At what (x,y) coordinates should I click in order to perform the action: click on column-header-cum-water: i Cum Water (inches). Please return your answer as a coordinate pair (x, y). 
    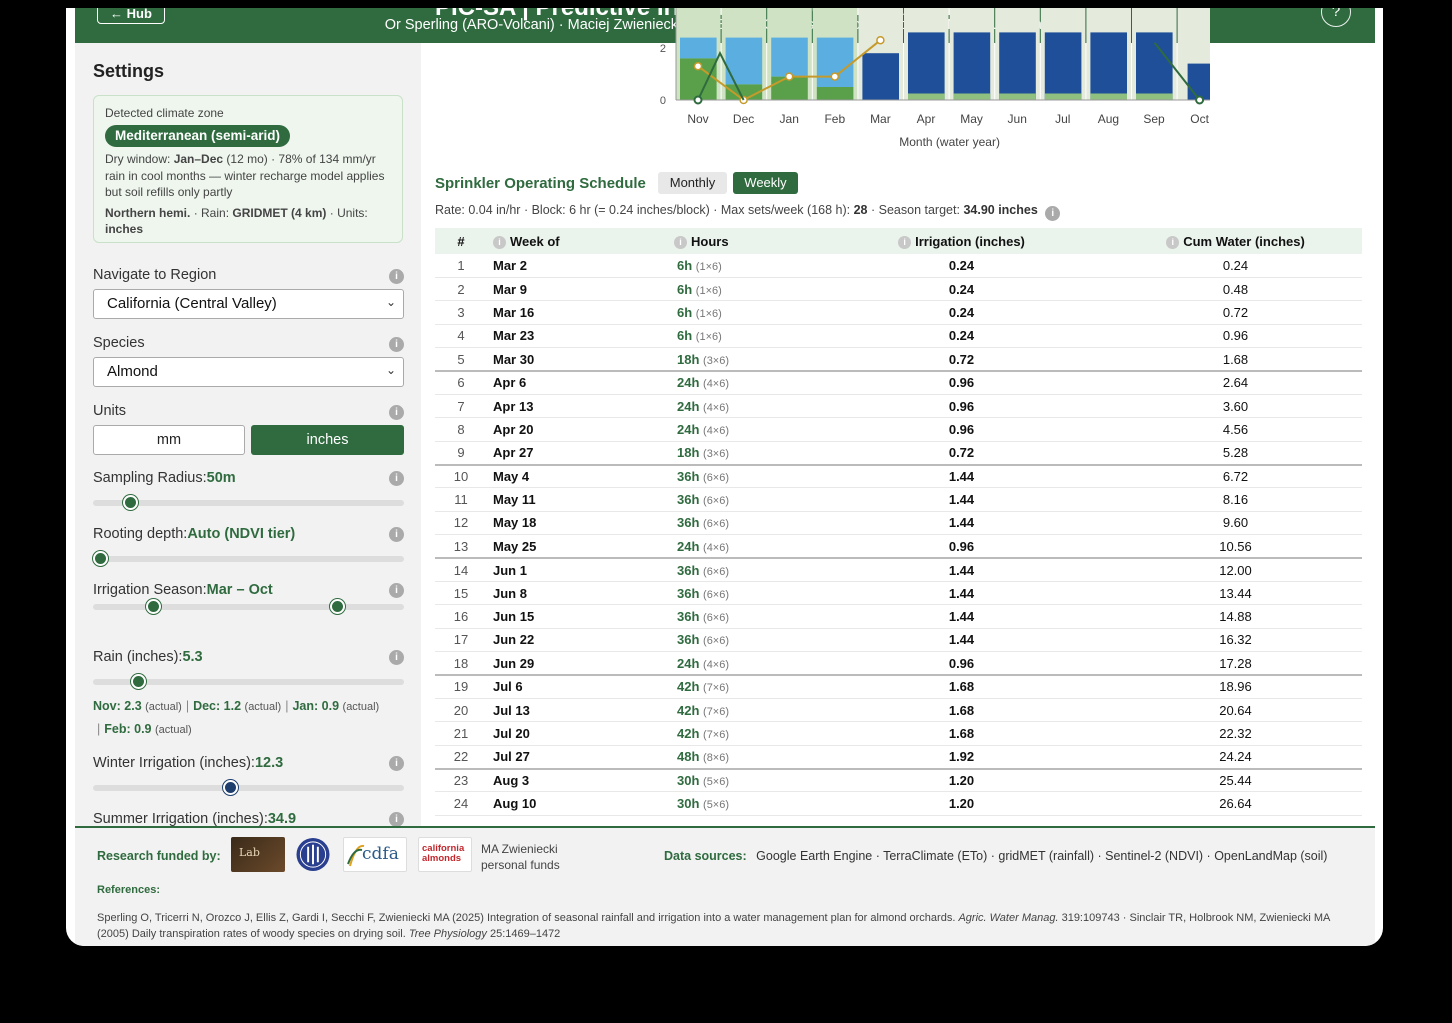
    Looking at the image, I should click on (1235, 241).